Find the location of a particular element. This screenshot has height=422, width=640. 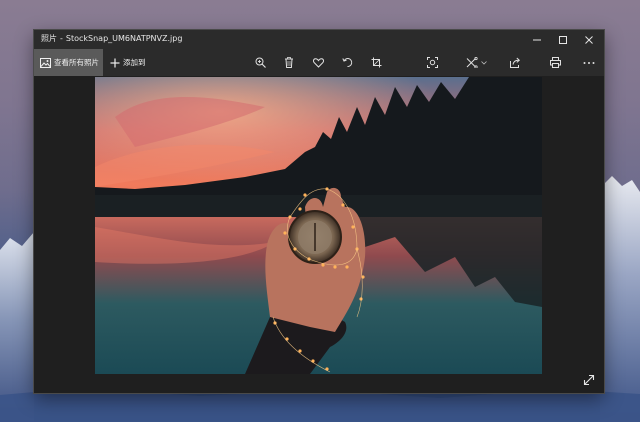

view-all-photos-label: 查看所有照片 is located at coordinates (76, 62).